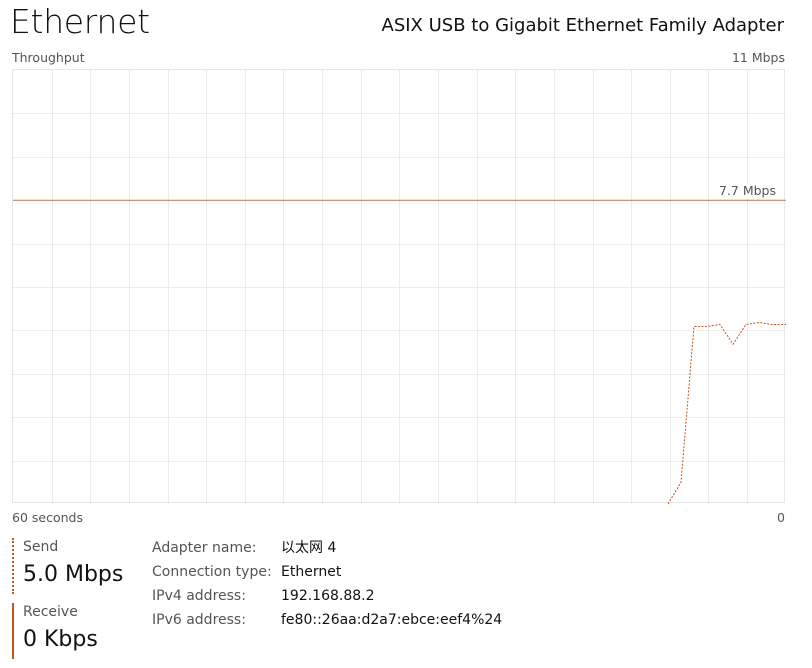  What do you see at coordinates (781, 517) in the screenshot?
I see `min-scale-label: 0` at bounding box center [781, 517].